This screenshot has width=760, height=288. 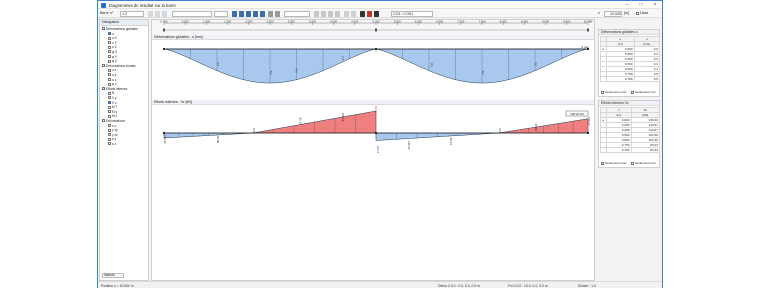 I want to click on item-label: φ Y, so click(x=115, y=56).